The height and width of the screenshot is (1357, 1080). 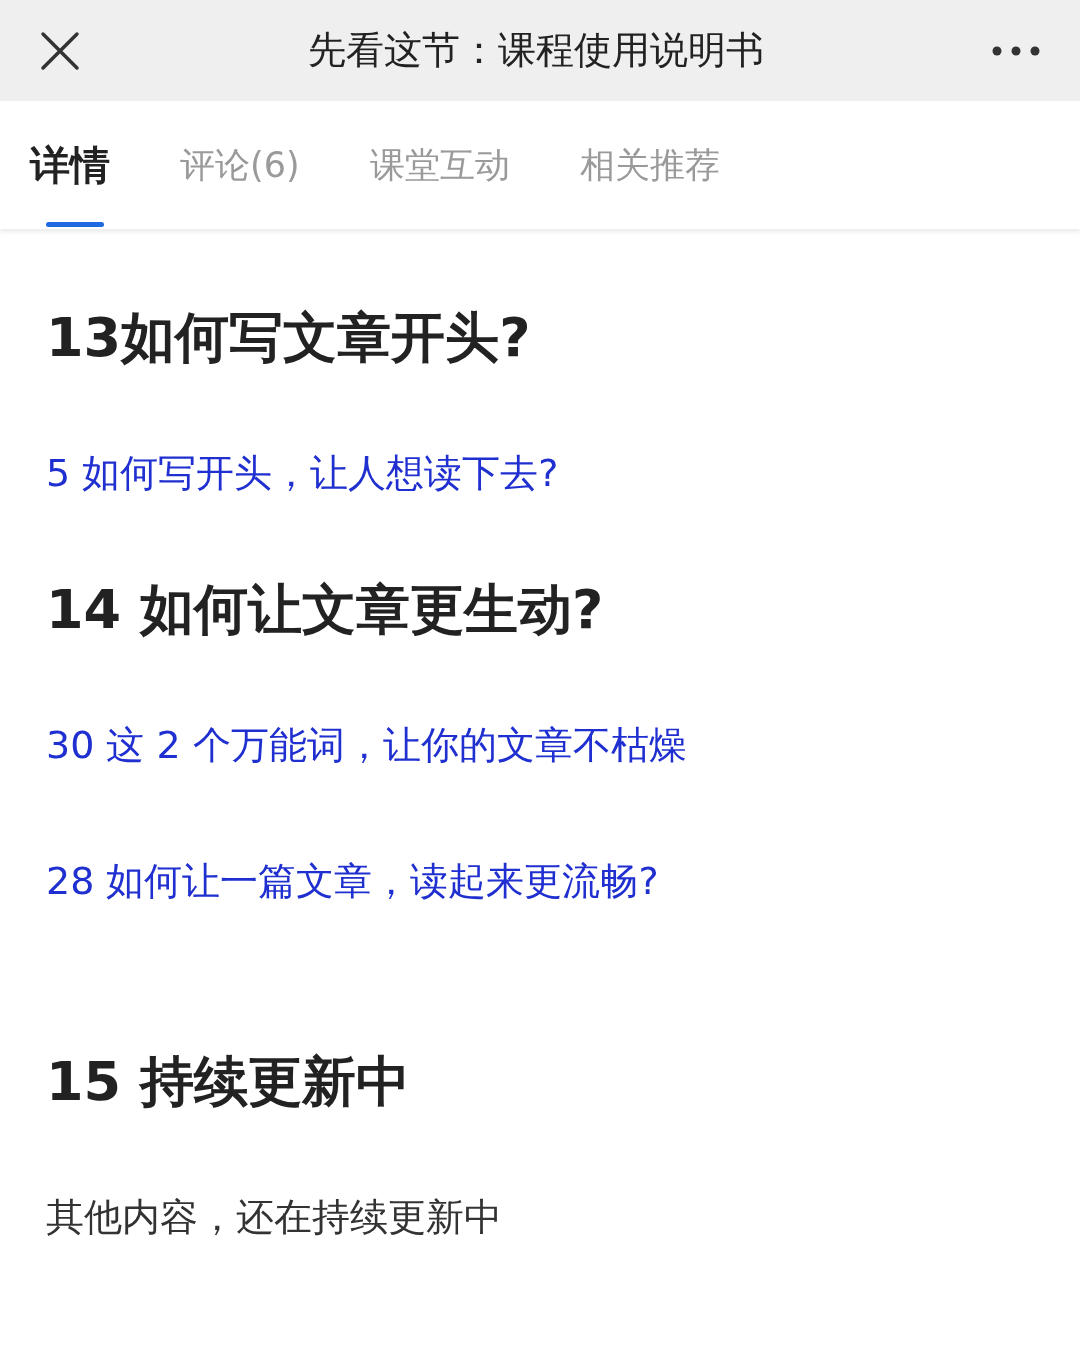 I want to click on lesson-link: 30 这 2 个万能词，让你的文章不枯燥, so click(x=366, y=745).